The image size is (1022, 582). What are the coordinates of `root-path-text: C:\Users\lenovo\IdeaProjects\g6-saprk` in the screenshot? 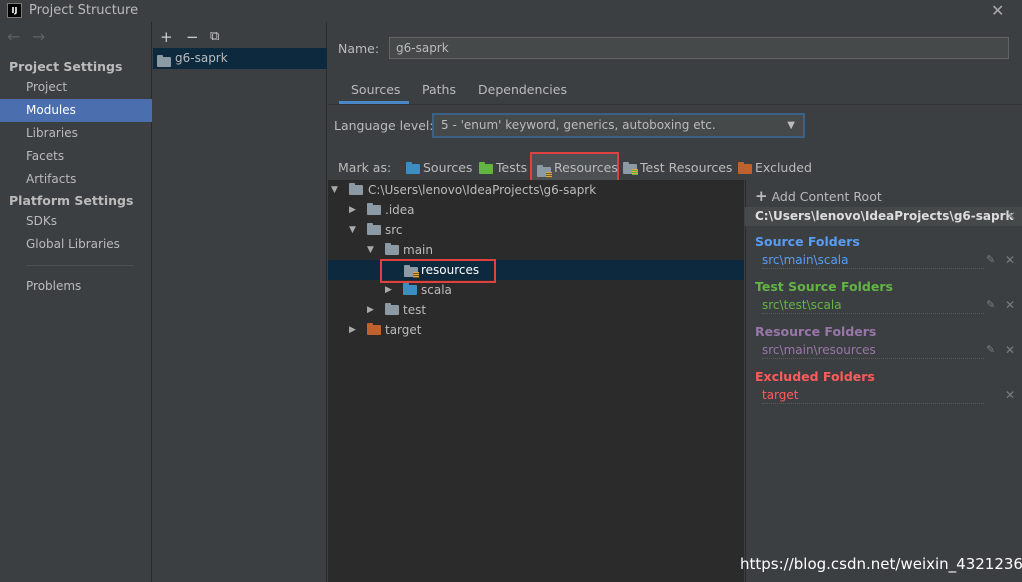 It's located at (884, 216).